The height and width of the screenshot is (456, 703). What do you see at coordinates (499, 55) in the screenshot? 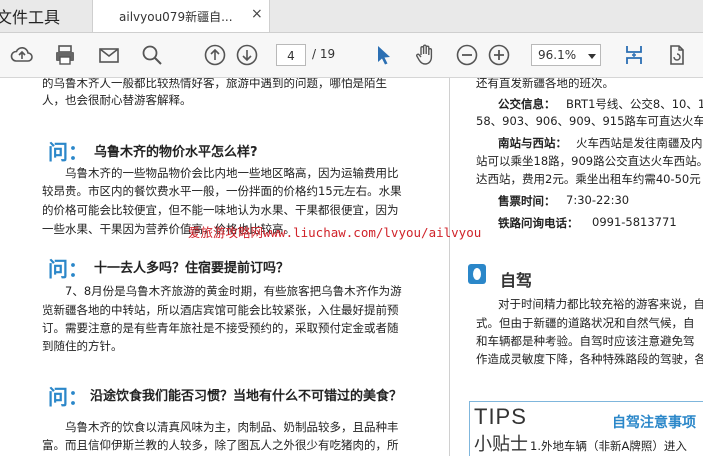
I see `zoom-in-icon` at bounding box center [499, 55].